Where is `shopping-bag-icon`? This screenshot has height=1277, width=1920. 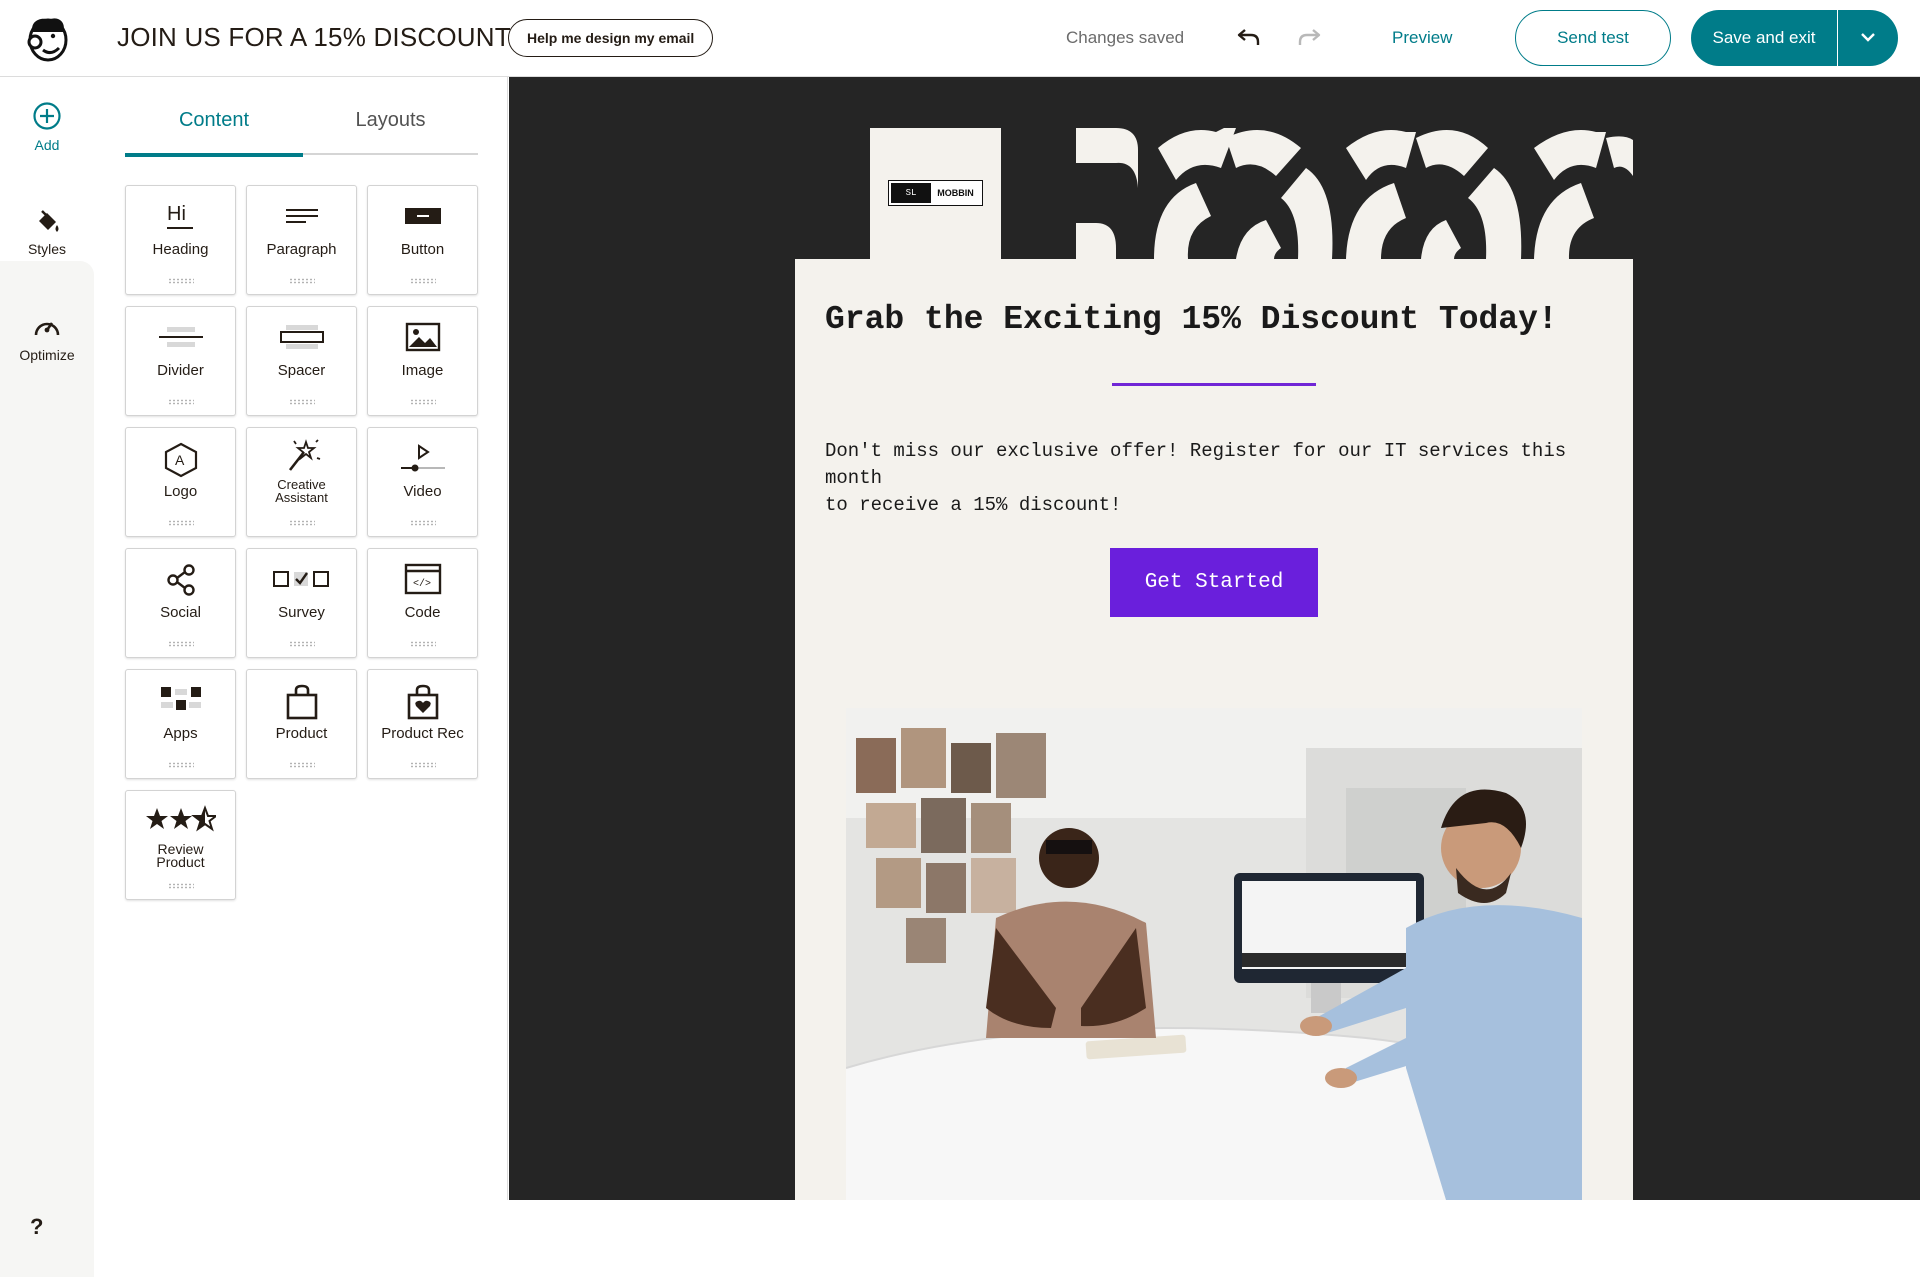 shopping-bag-icon is located at coordinates (301, 702).